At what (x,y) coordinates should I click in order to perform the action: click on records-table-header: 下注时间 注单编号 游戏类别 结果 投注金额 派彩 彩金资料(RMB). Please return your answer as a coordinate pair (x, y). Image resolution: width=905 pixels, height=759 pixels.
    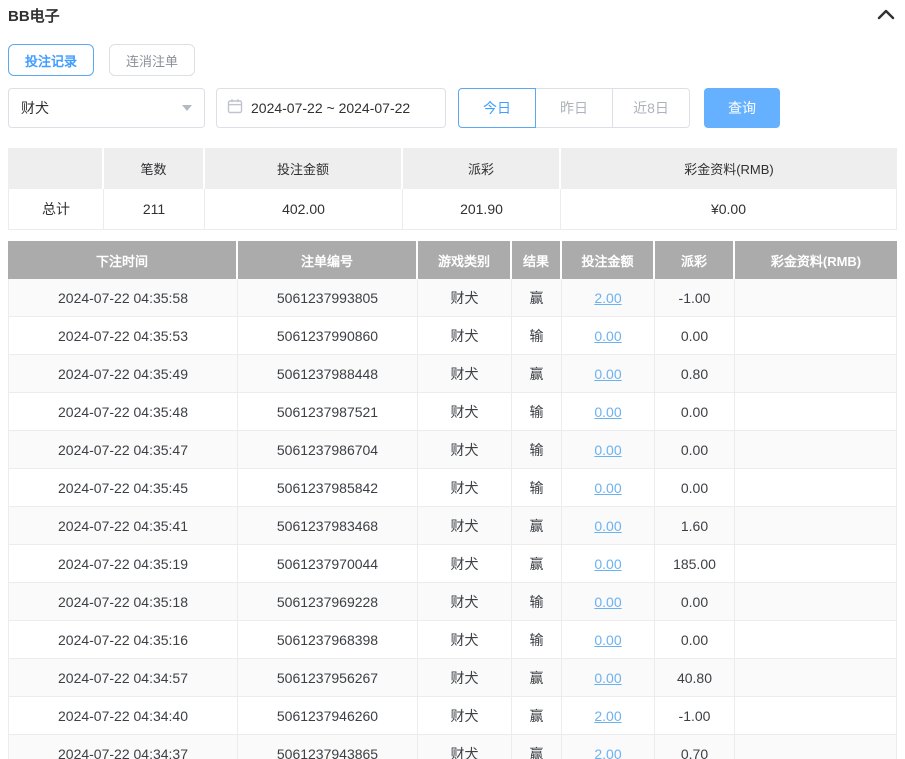
    Looking at the image, I should click on (452, 260).